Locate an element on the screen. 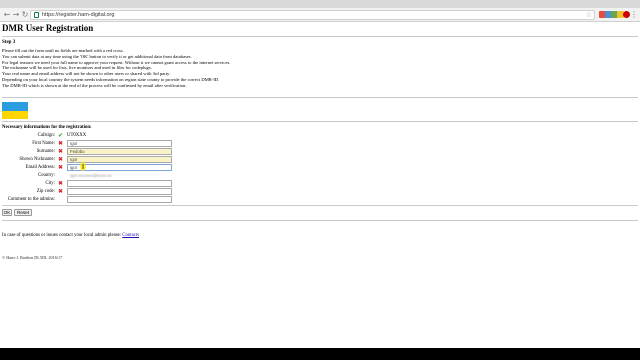 Image resolution: width=640 pixels, height=360 pixels. surname-label: Surname: is located at coordinates (45, 151).